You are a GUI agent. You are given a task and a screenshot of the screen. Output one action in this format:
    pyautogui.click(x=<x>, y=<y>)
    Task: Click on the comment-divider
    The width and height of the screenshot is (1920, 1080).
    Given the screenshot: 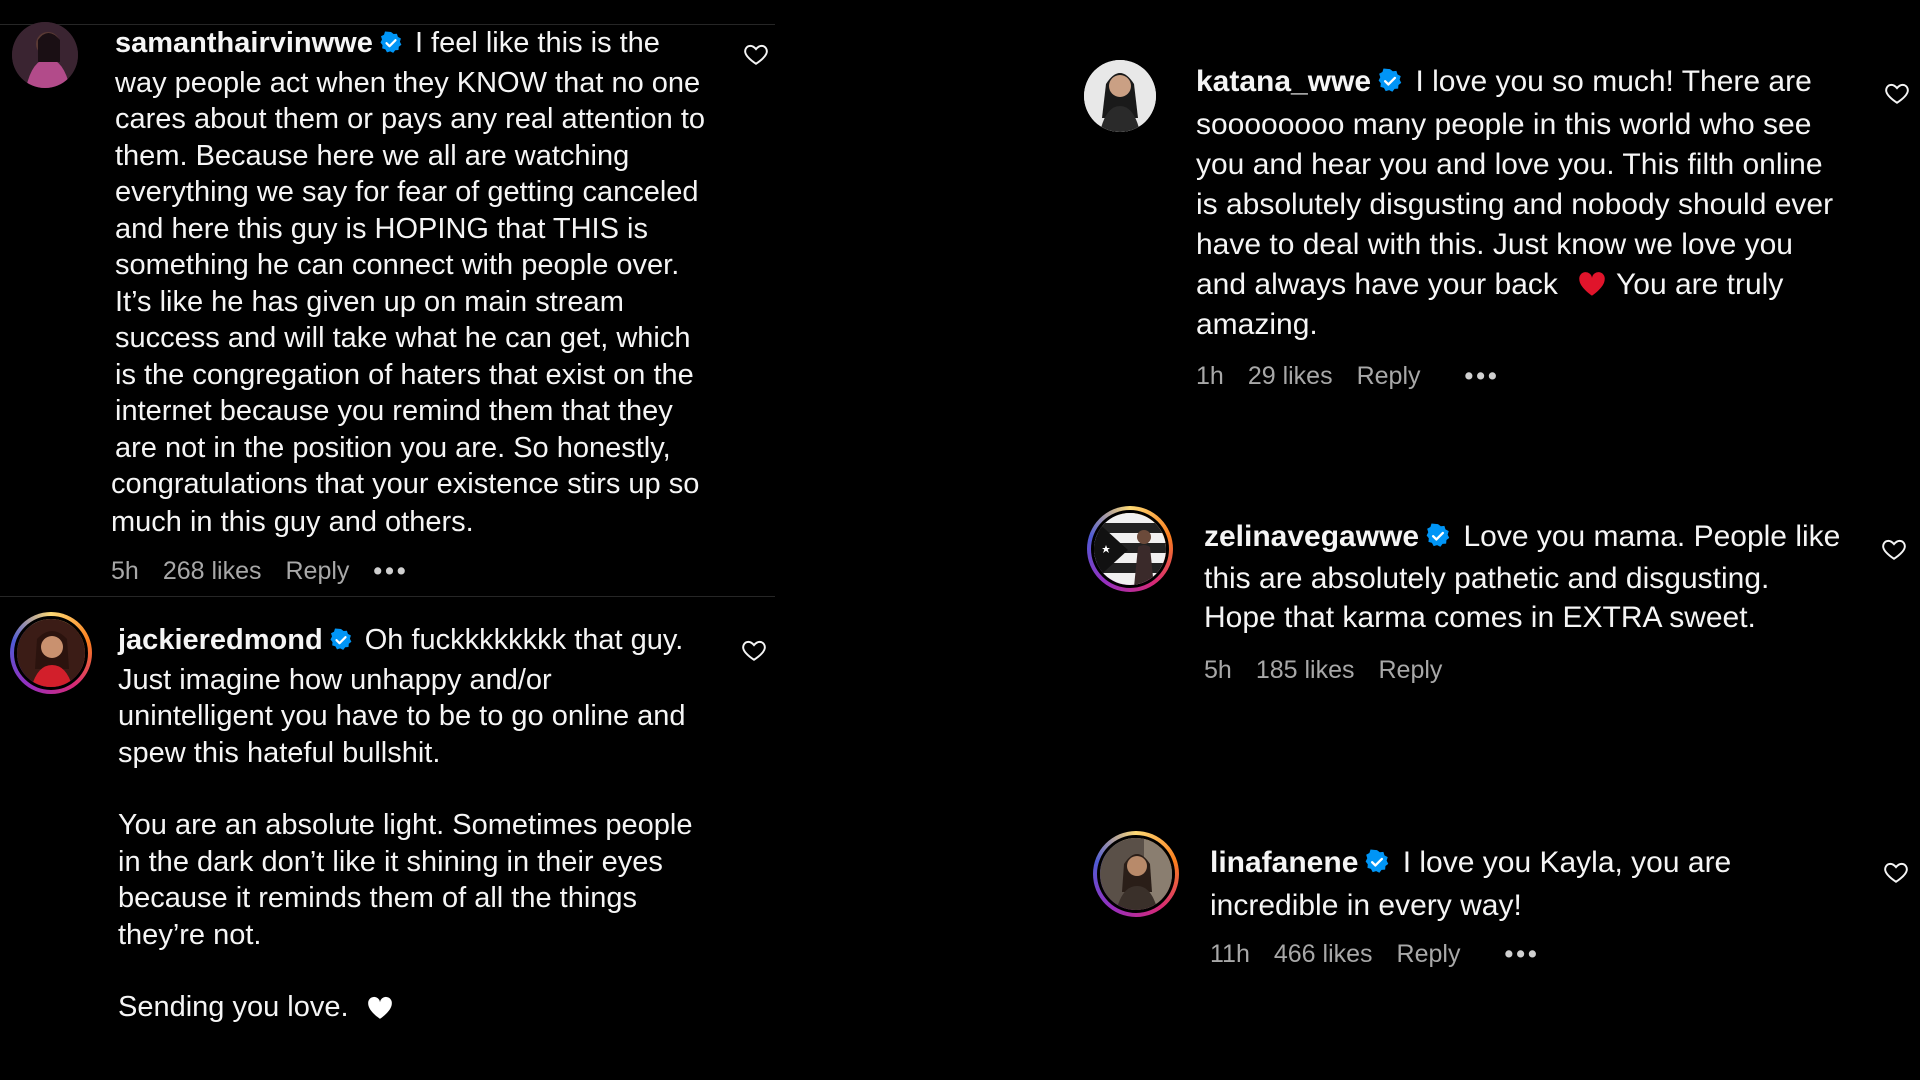 What is the action you would take?
    pyautogui.click(x=387, y=596)
    